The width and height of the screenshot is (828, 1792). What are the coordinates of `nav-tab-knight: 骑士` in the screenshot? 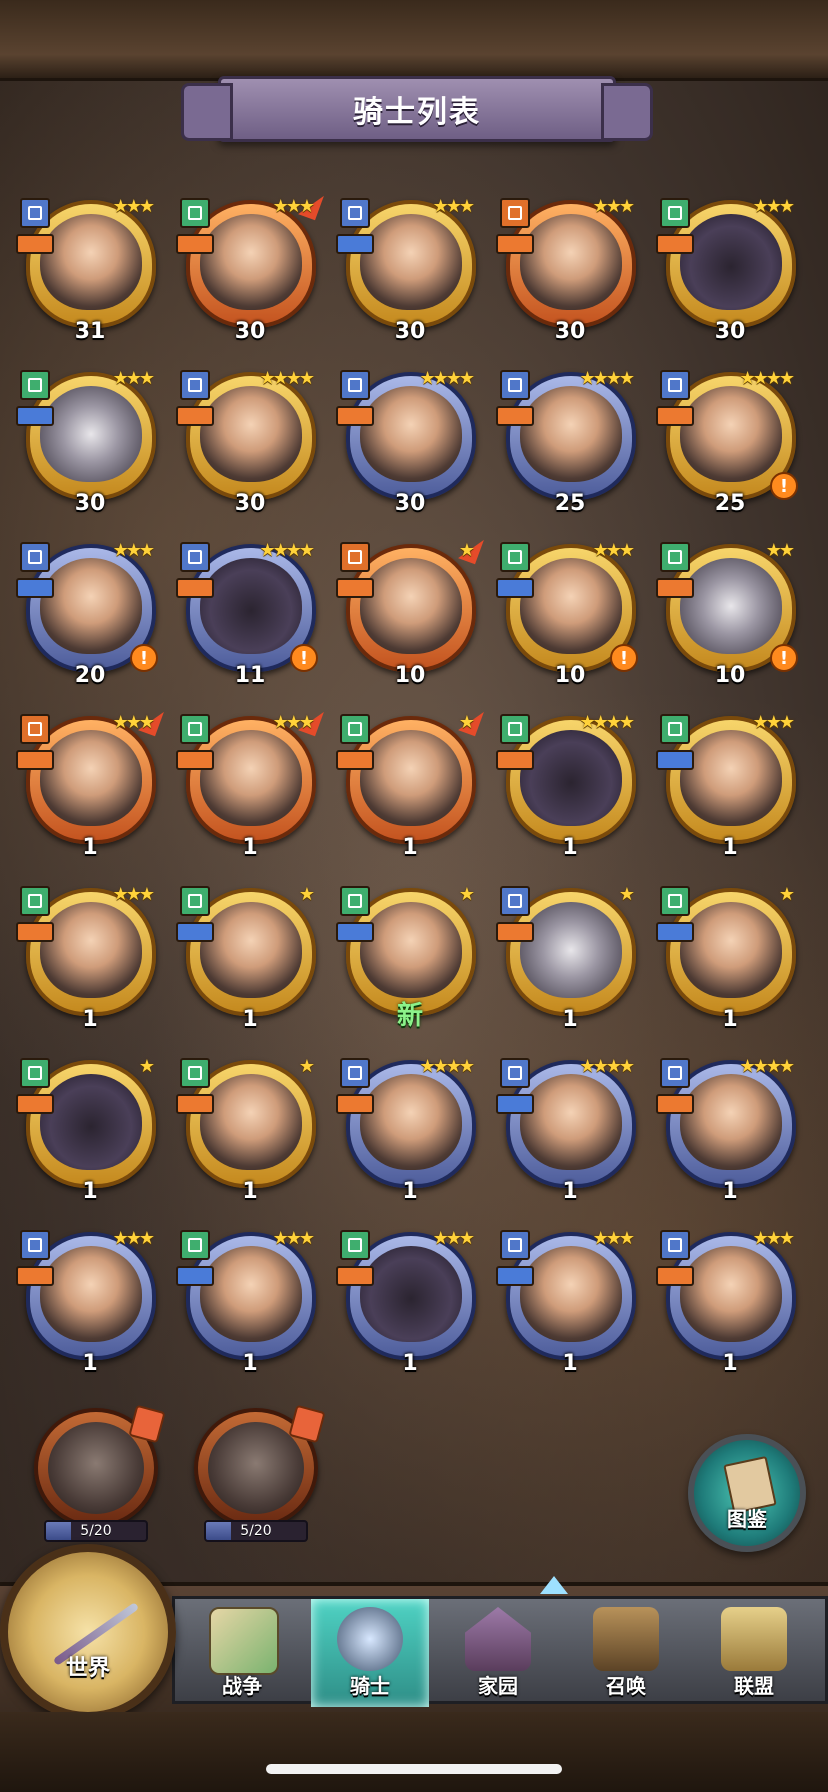 It's located at (370, 1653).